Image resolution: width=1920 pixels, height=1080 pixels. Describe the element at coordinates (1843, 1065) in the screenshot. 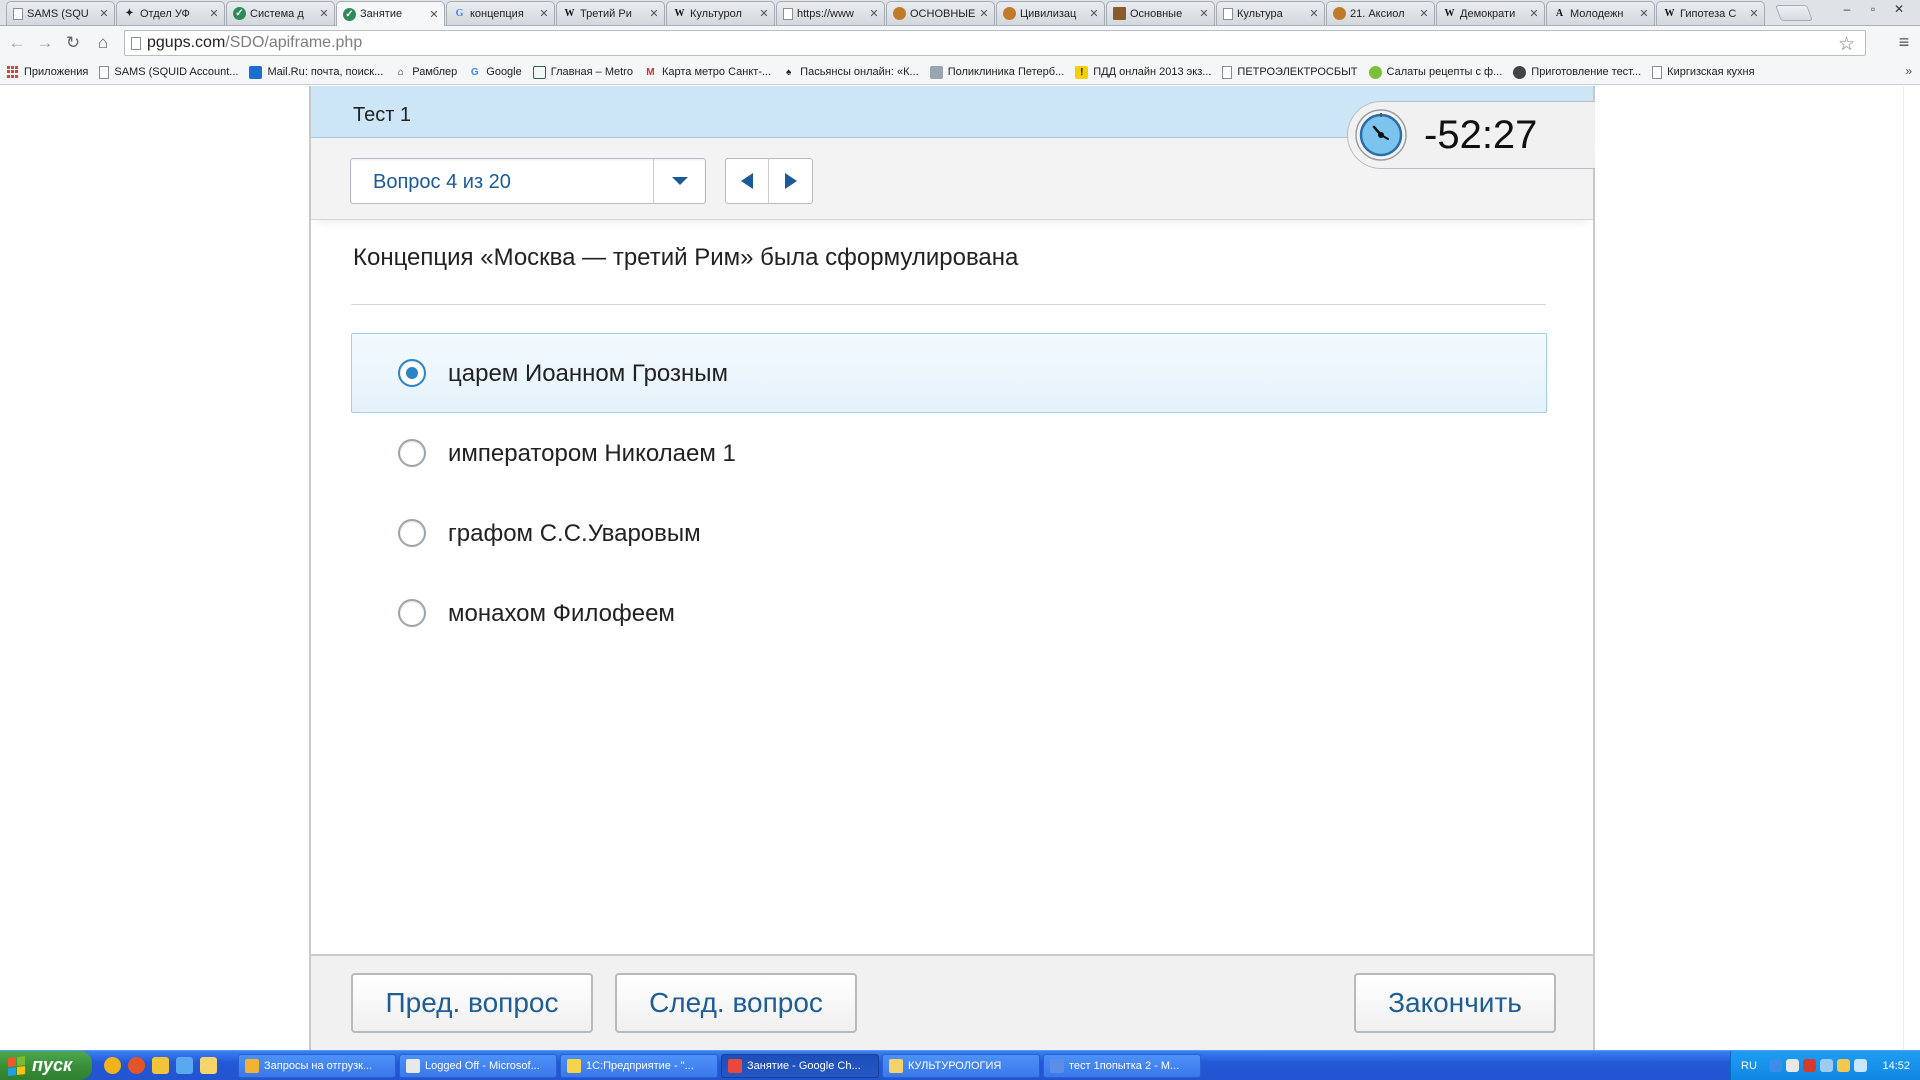

I see `volume-icon` at that location.